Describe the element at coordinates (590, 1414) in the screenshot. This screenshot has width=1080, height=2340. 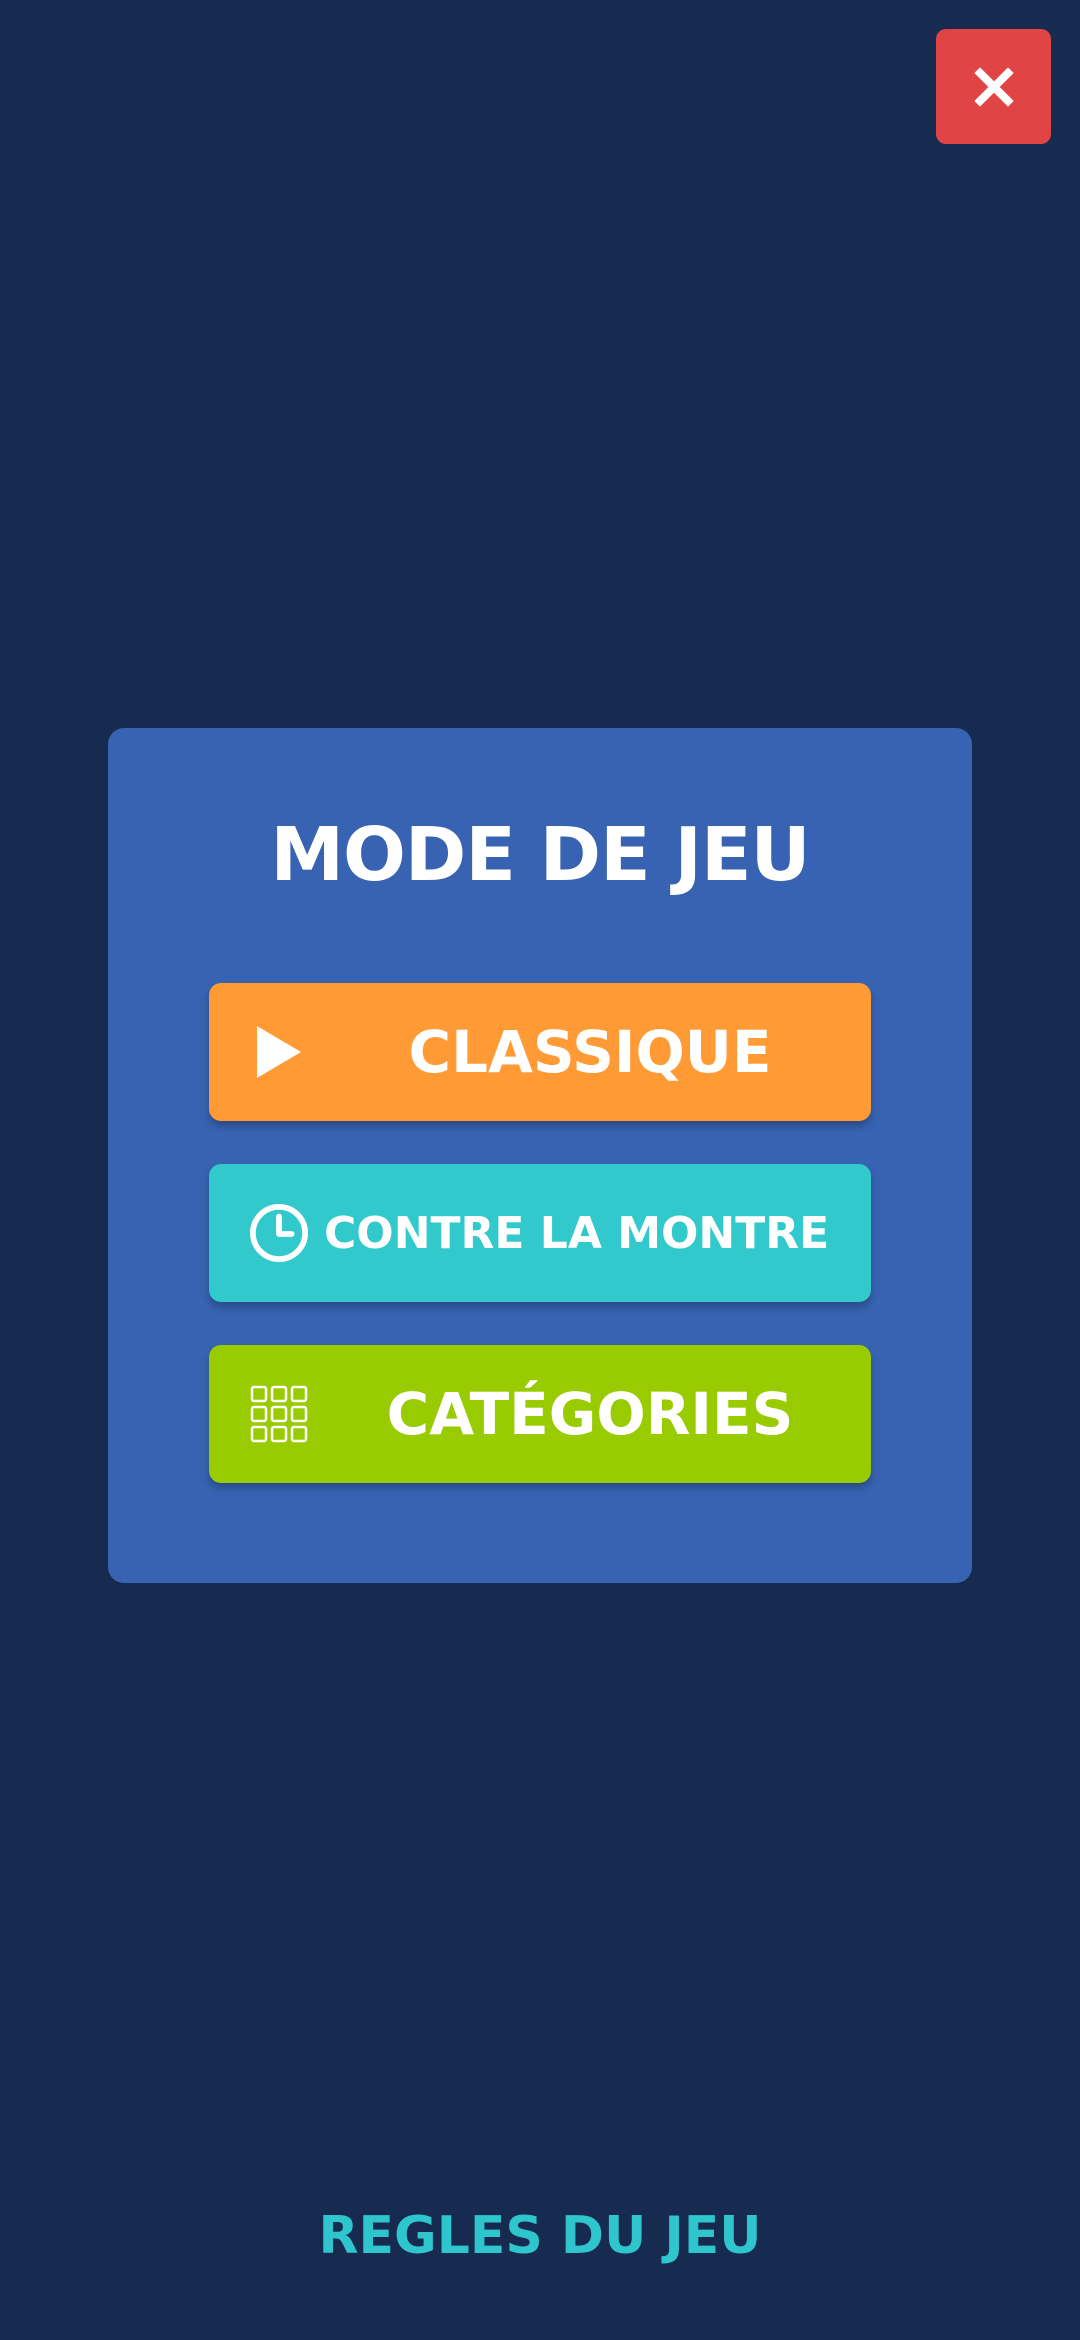
I see `categories-label: CATÉGORIES` at that location.